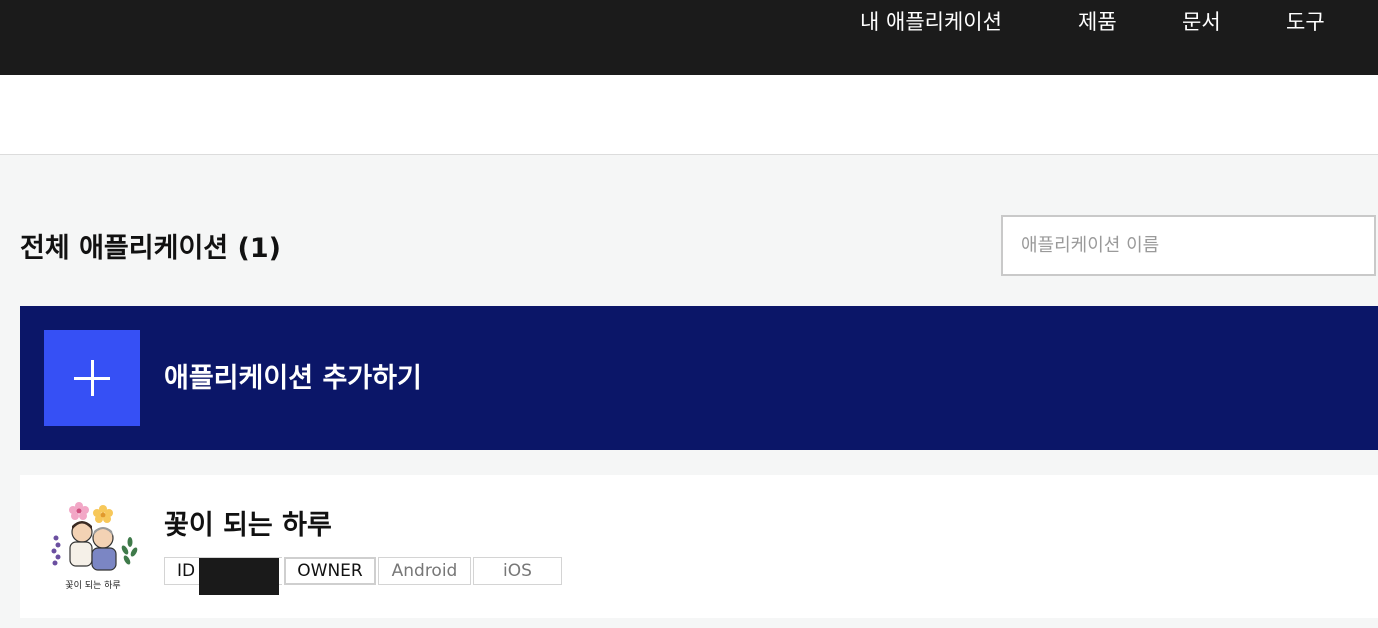 This screenshot has width=1378, height=628. Describe the element at coordinates (92, 585) in the screenshot. I see `app-logo-caption: 꽃이 되는 하루` at that location.